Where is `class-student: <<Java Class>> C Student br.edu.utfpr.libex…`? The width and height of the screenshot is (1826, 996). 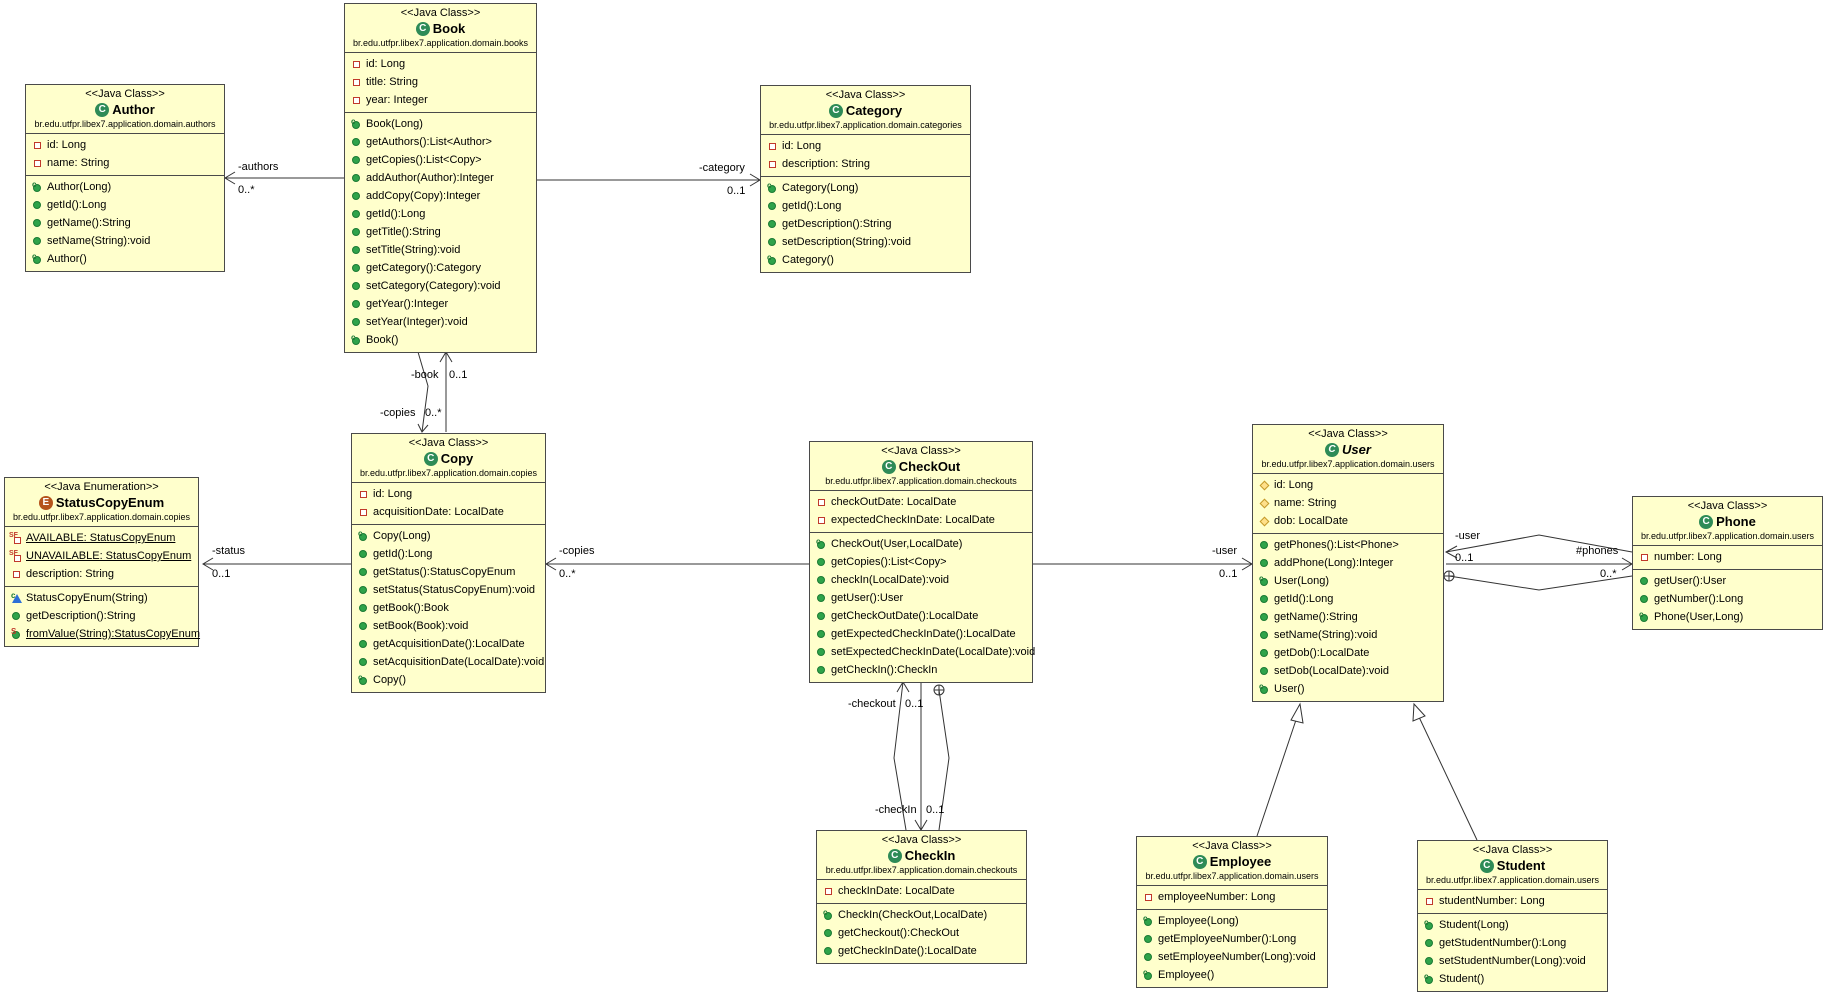 class-student: <<Java Class>> C Student br.edu.utfpr.libex… is located at coordinates (1512, 916).